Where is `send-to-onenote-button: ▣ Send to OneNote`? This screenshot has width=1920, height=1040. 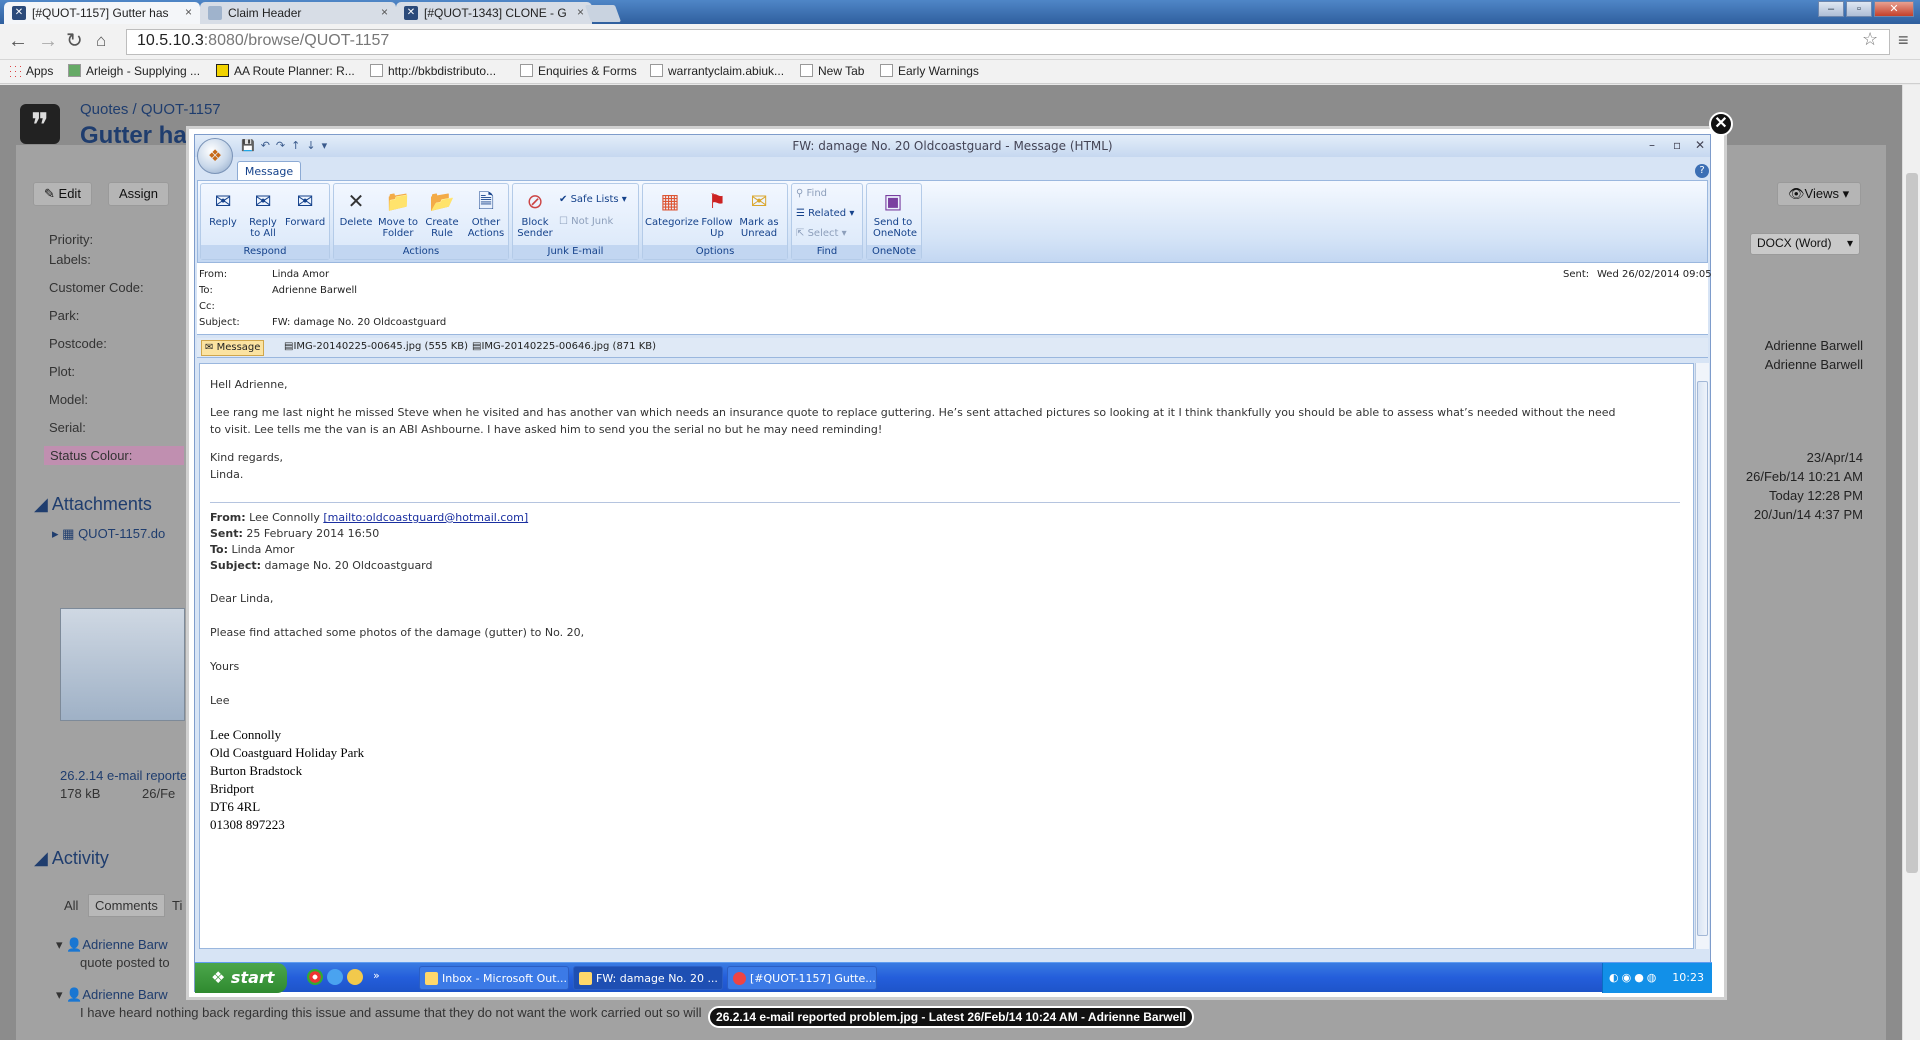
send-to-onenote-button: ▣ Send to OneNote is located at coordinates (895, 213).